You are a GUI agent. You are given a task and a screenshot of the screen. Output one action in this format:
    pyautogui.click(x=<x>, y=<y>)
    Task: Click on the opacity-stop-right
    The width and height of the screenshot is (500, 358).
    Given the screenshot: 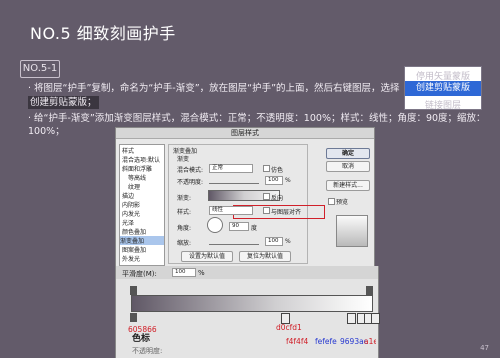 What is the action you would take?
    pyautogui.click(x=369, y=290)
    